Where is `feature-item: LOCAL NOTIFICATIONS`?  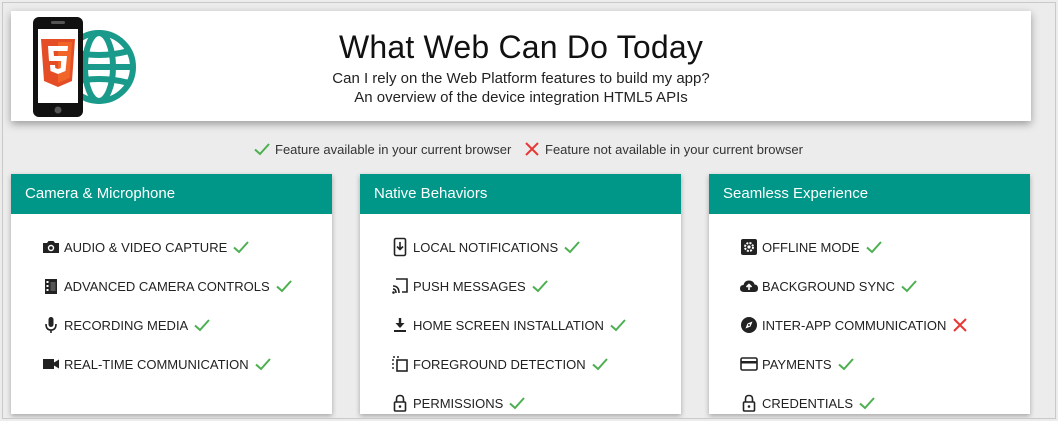
feature-item: LOCAL NOTIFICATIONS is located at coordinates (485, 247).